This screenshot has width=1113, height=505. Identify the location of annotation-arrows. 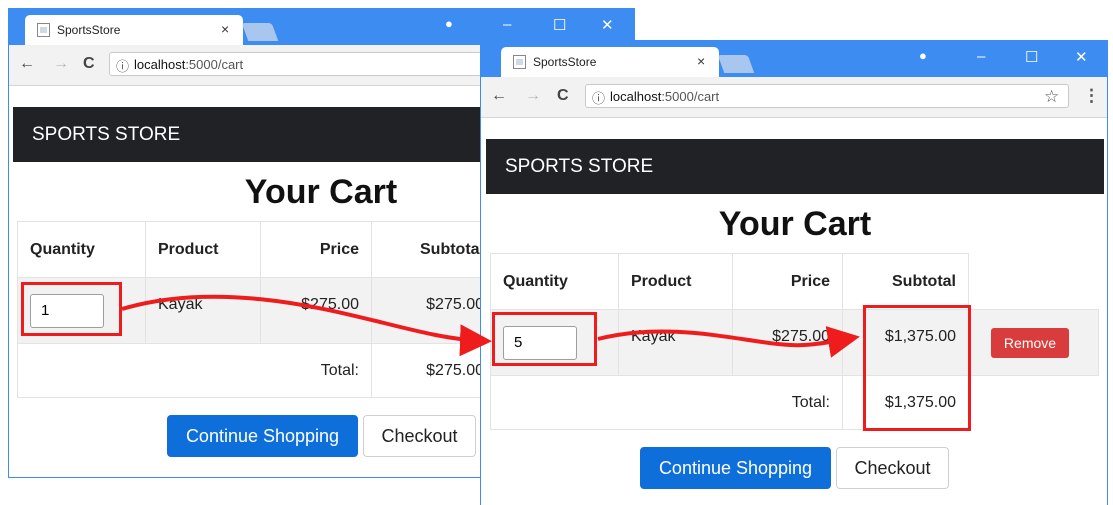
(490, 326).